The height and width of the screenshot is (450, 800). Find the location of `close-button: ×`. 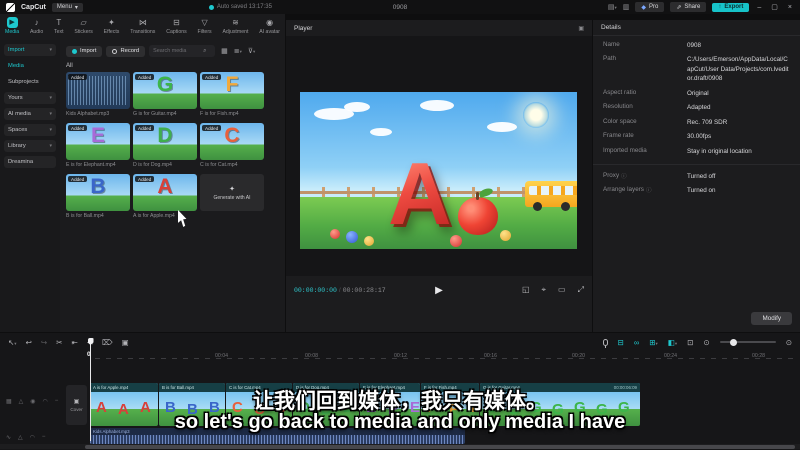

close-button: × is located at coordinates (790, 7).